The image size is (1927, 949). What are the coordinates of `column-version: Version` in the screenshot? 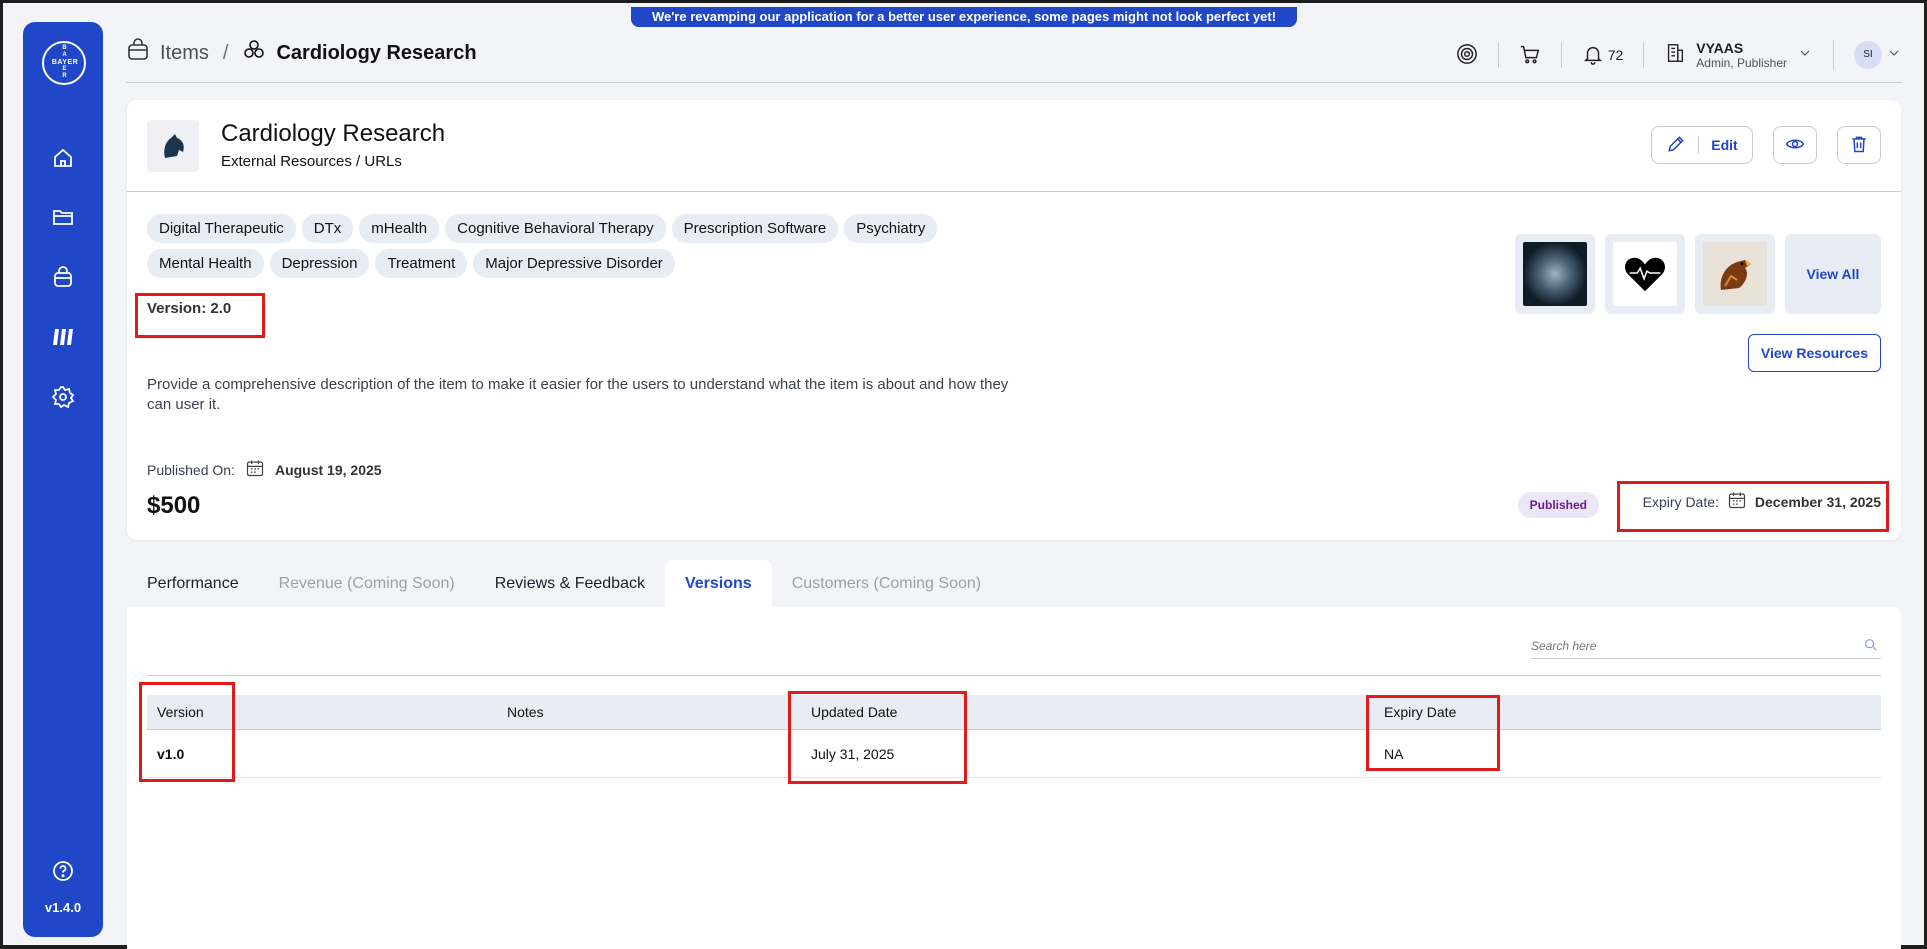 It's located at (327, 712).